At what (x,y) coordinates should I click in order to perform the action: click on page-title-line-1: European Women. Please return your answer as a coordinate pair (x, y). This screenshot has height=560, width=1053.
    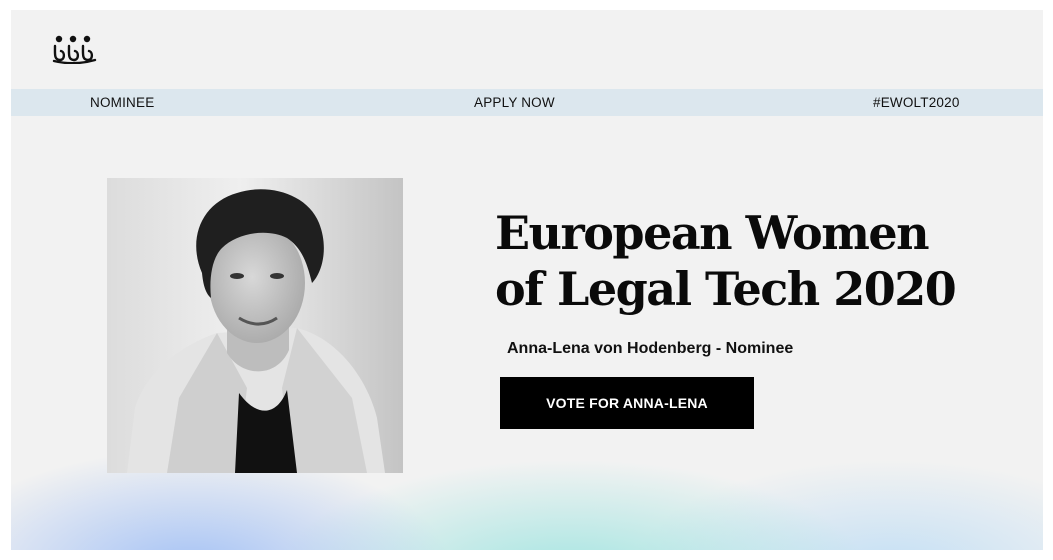
    Looking at the image, I should click on (712, 233).